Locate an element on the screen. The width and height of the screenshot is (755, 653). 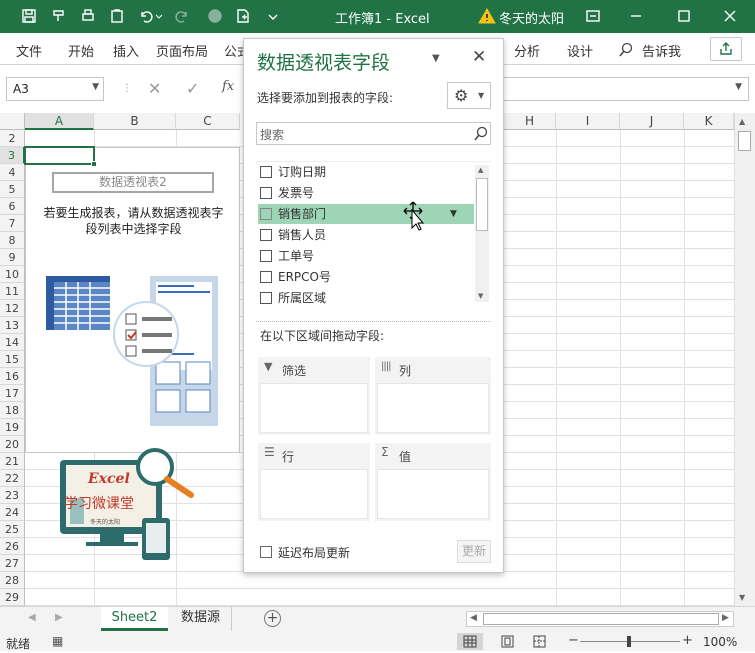
rows-drop-zone is located at coordinates (314, 494).